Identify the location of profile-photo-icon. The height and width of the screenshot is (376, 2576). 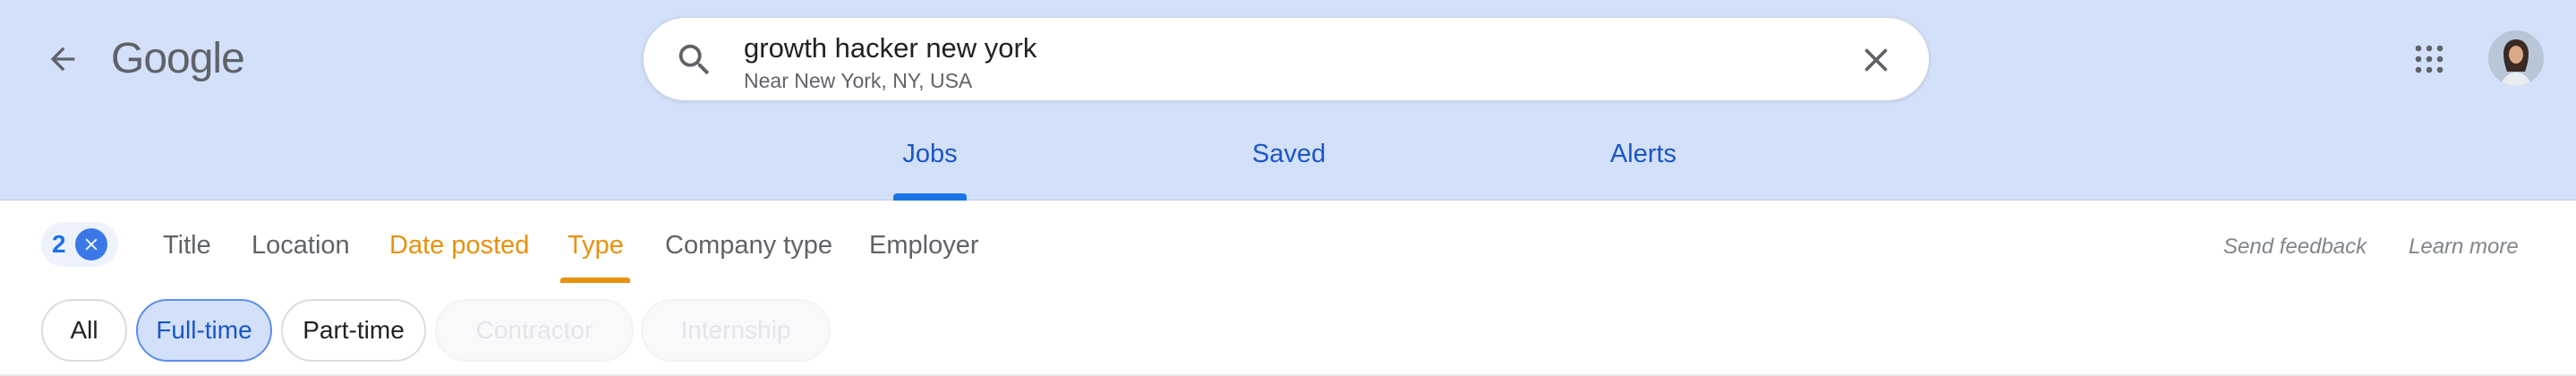
(2516, 58).